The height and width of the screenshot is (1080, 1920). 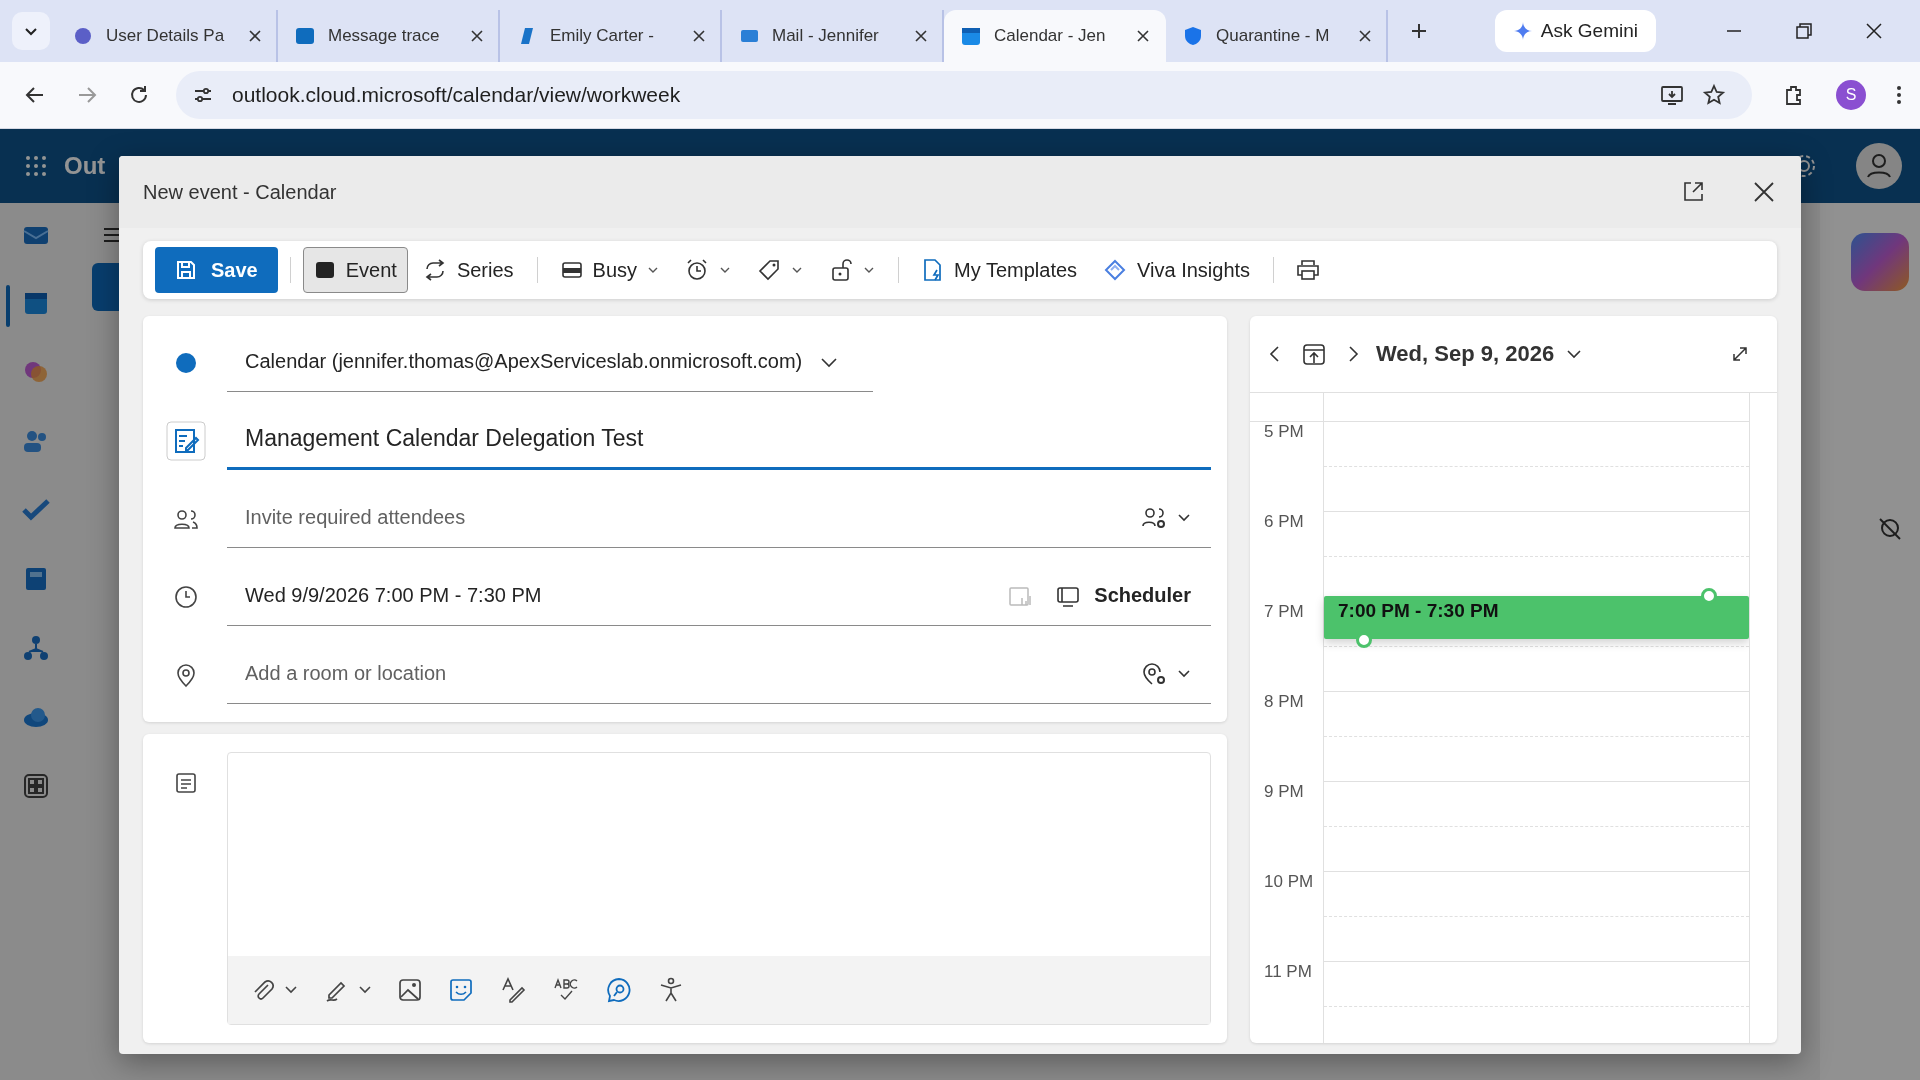 I want to click on hour-label: 5 PM, so click(x=1284, y=432).